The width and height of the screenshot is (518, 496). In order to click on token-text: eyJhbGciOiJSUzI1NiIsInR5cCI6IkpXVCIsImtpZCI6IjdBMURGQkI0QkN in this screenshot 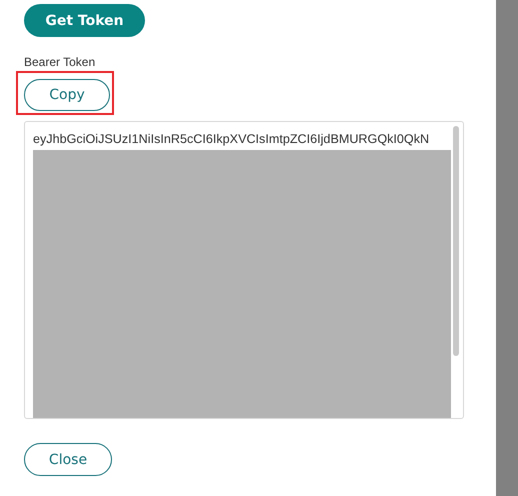, I will do `click(231, 139)`.